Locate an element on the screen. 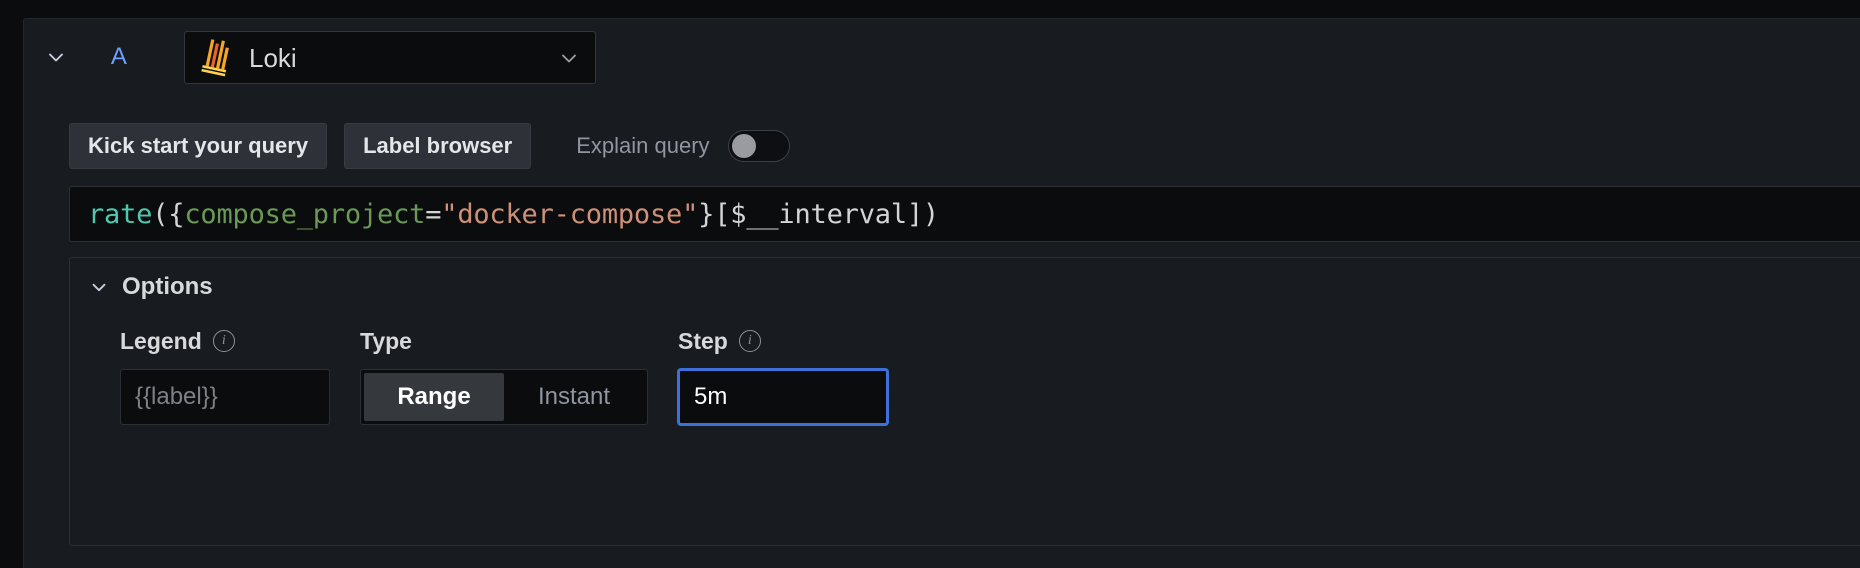 The height and width of the screenshot is (568, 1860). step-label-row: Step i is located at coordinates (783, 341).